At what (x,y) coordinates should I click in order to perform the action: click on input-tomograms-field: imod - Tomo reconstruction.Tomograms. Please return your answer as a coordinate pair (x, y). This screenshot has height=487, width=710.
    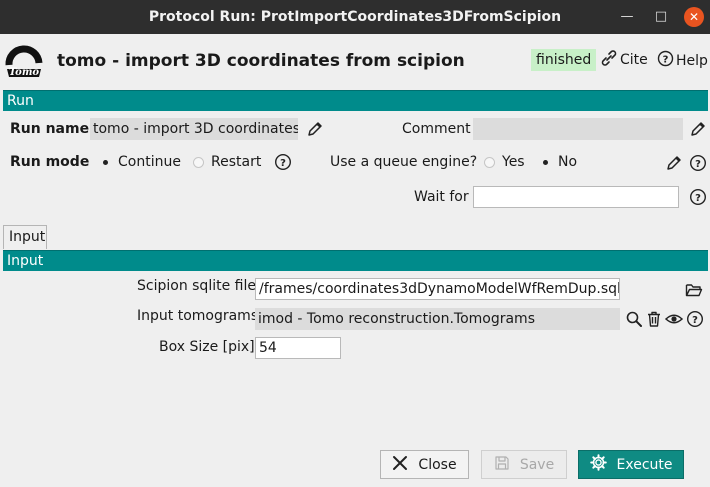
    Looking at the image, I should click on (437, 319).